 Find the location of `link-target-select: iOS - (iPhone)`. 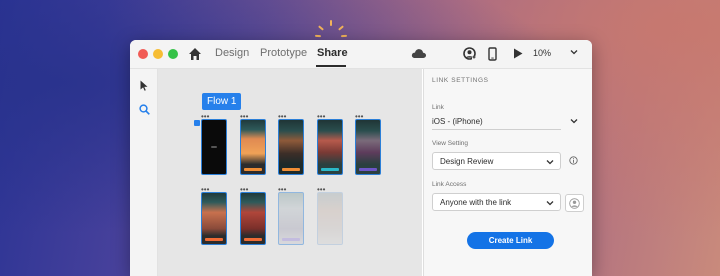

link-target-select: iOS - (iPhone) is located at coordinates (457, 121).